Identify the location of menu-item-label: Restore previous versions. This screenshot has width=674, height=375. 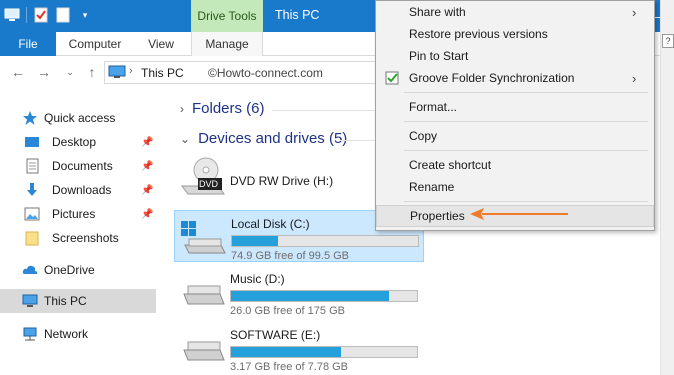
(478, 34).